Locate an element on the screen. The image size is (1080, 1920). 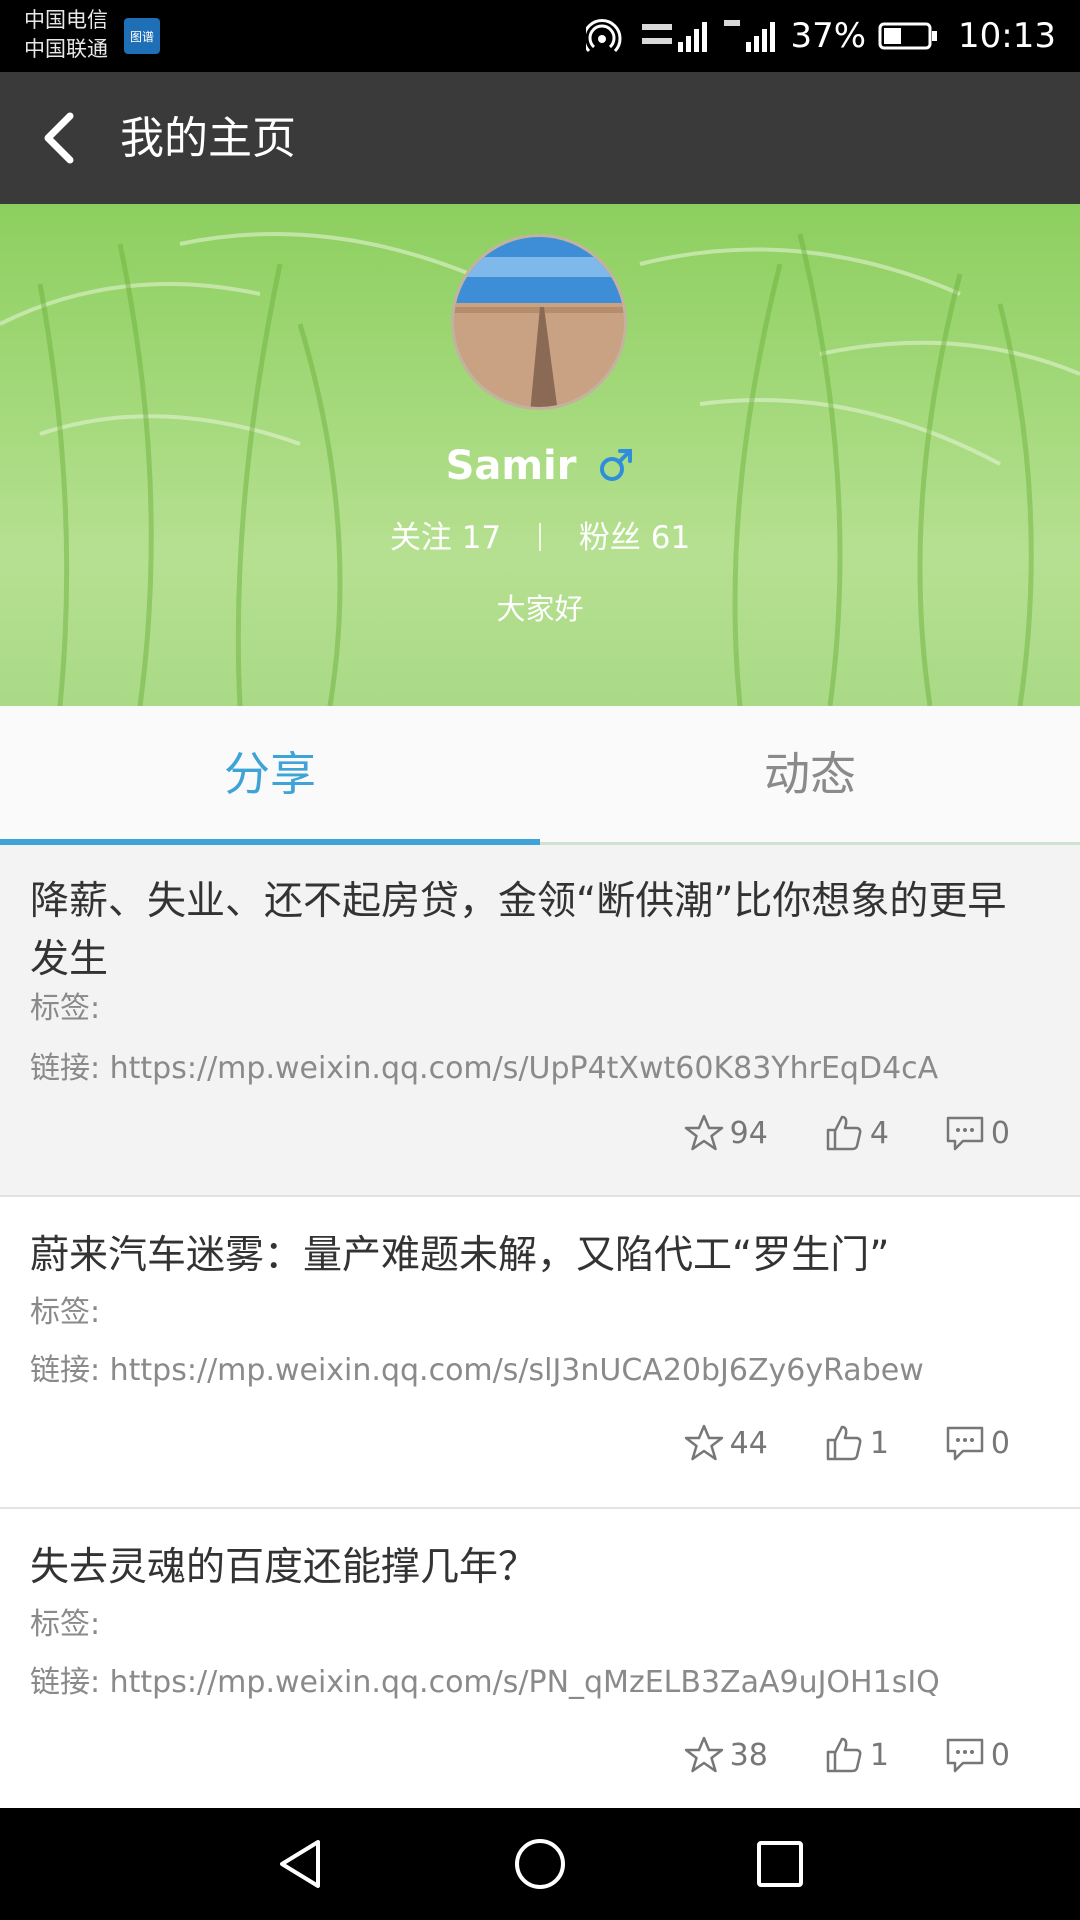
post-actions: 44 1 0 is located at coordinates (847, 1443).